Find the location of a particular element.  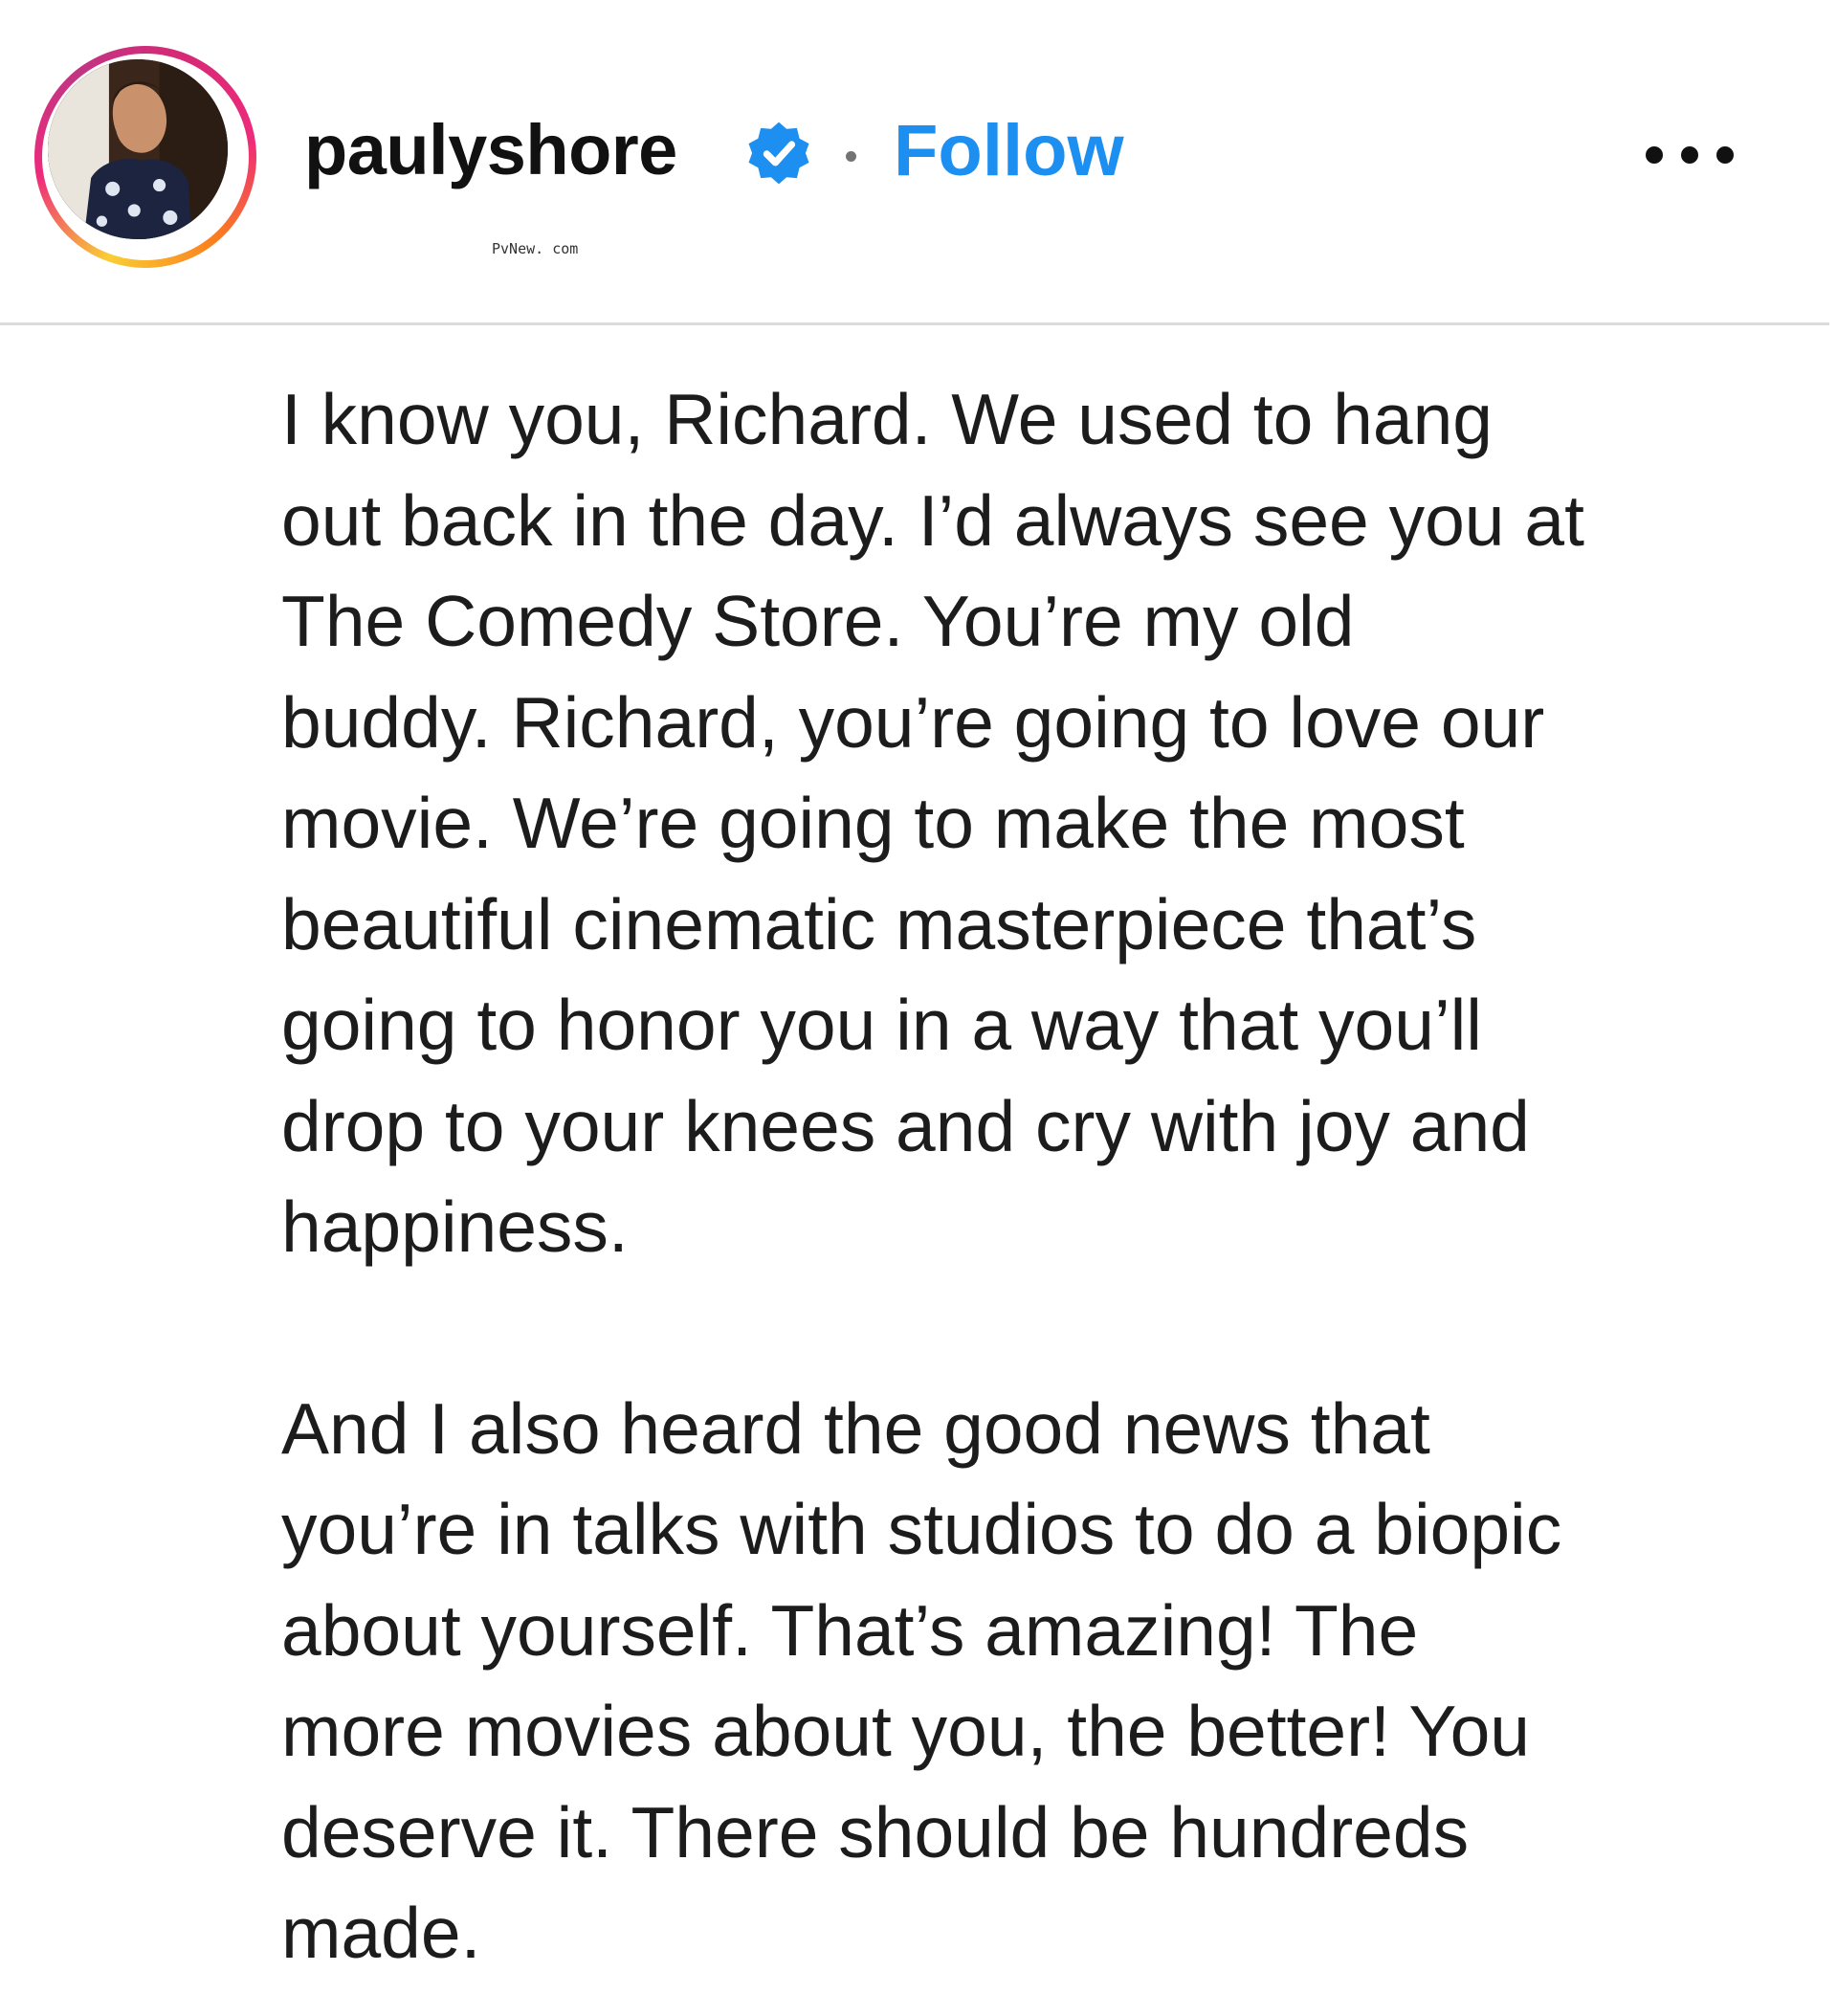

more-options-icon is located at coordinates (1690, 156).